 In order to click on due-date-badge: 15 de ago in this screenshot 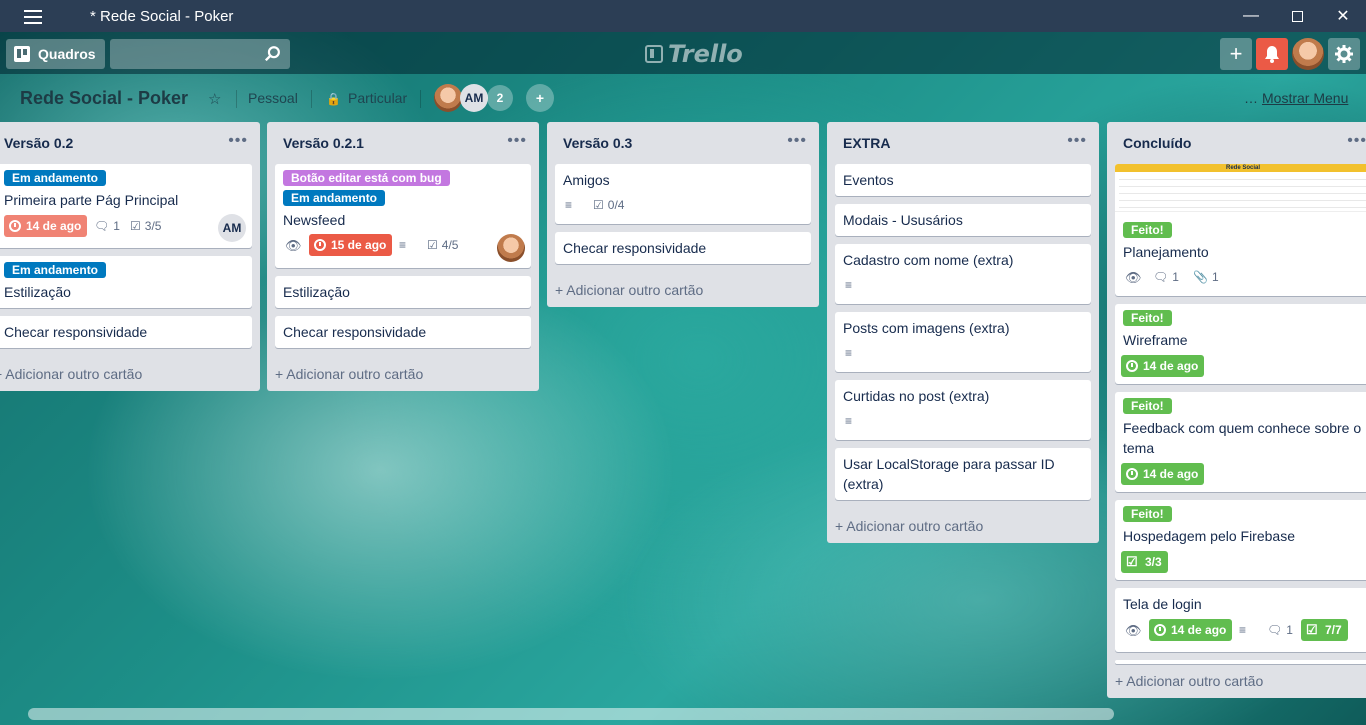, I will do `click(351, 245)`.